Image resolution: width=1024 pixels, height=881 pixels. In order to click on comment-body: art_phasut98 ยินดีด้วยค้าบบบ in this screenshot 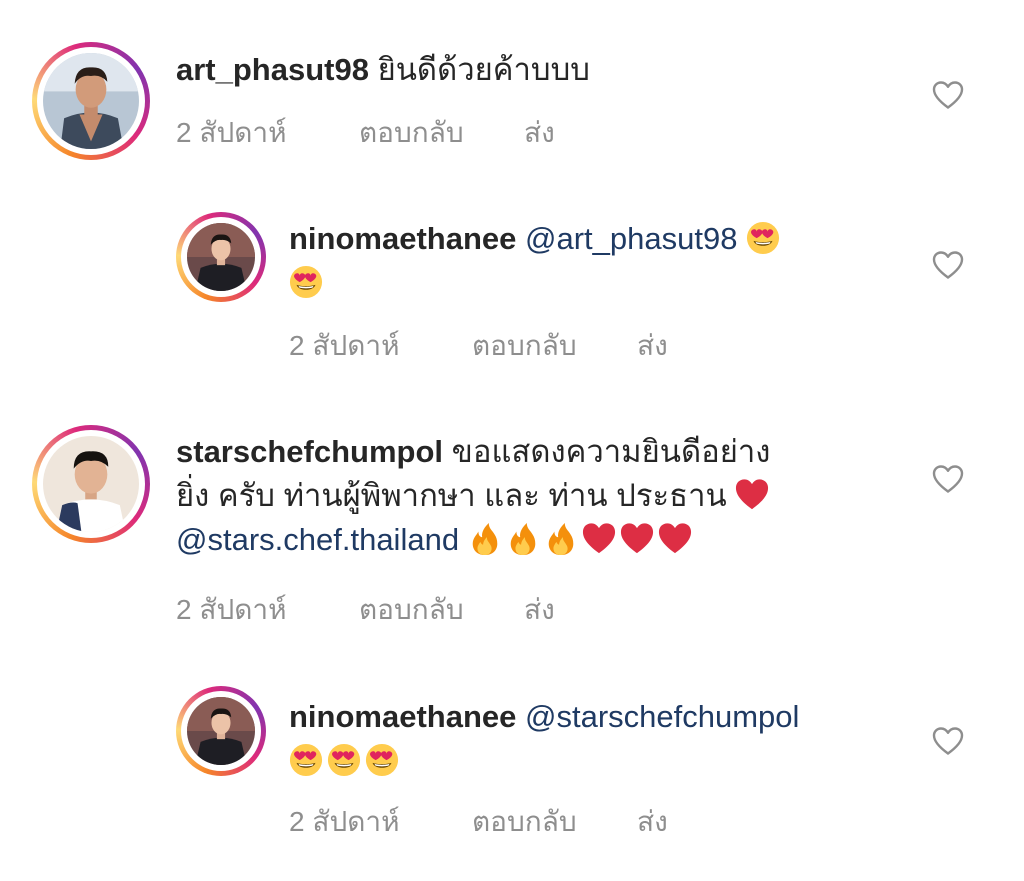, I will do `click(536, 70)`.